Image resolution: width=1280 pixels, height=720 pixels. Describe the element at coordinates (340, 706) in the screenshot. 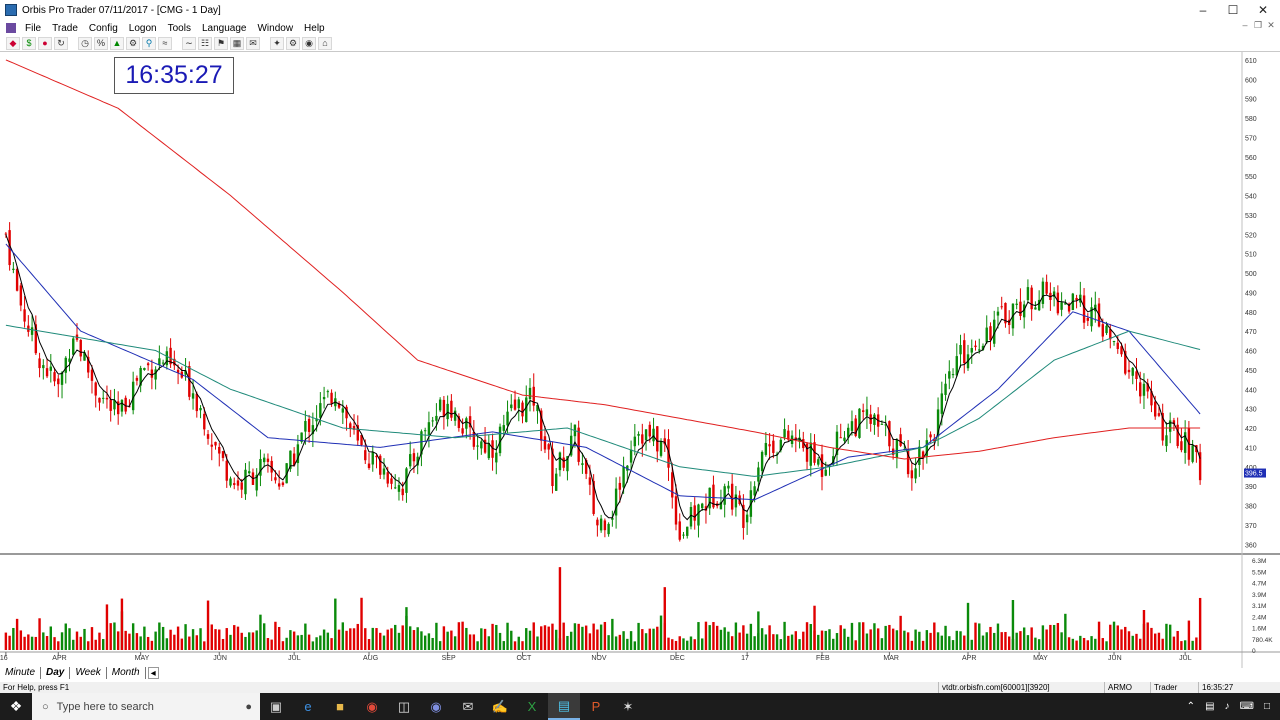

I see `file-explorer-icon: ■` at that location.